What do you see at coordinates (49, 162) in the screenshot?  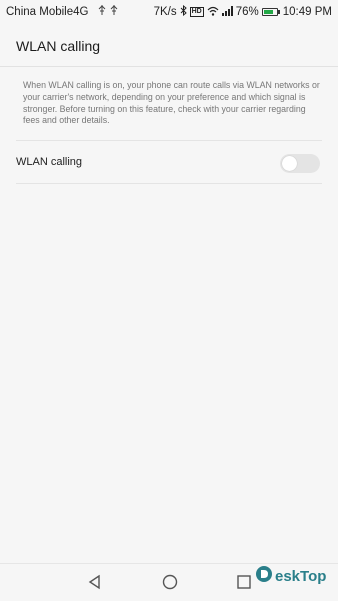 I see `wlan-calling-label: WLAN calling` at bounding box center [49, 162].